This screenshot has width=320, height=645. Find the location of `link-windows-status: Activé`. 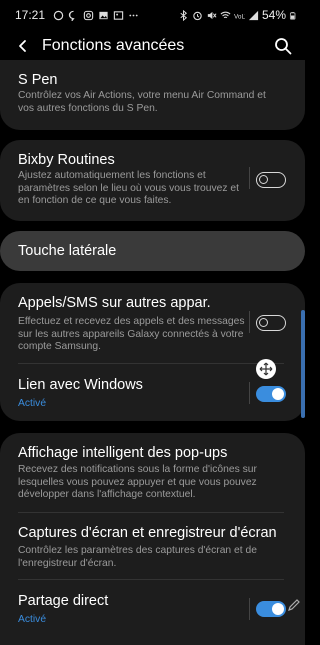

link-windows-status: Activé is located at coordinates (32, 403).